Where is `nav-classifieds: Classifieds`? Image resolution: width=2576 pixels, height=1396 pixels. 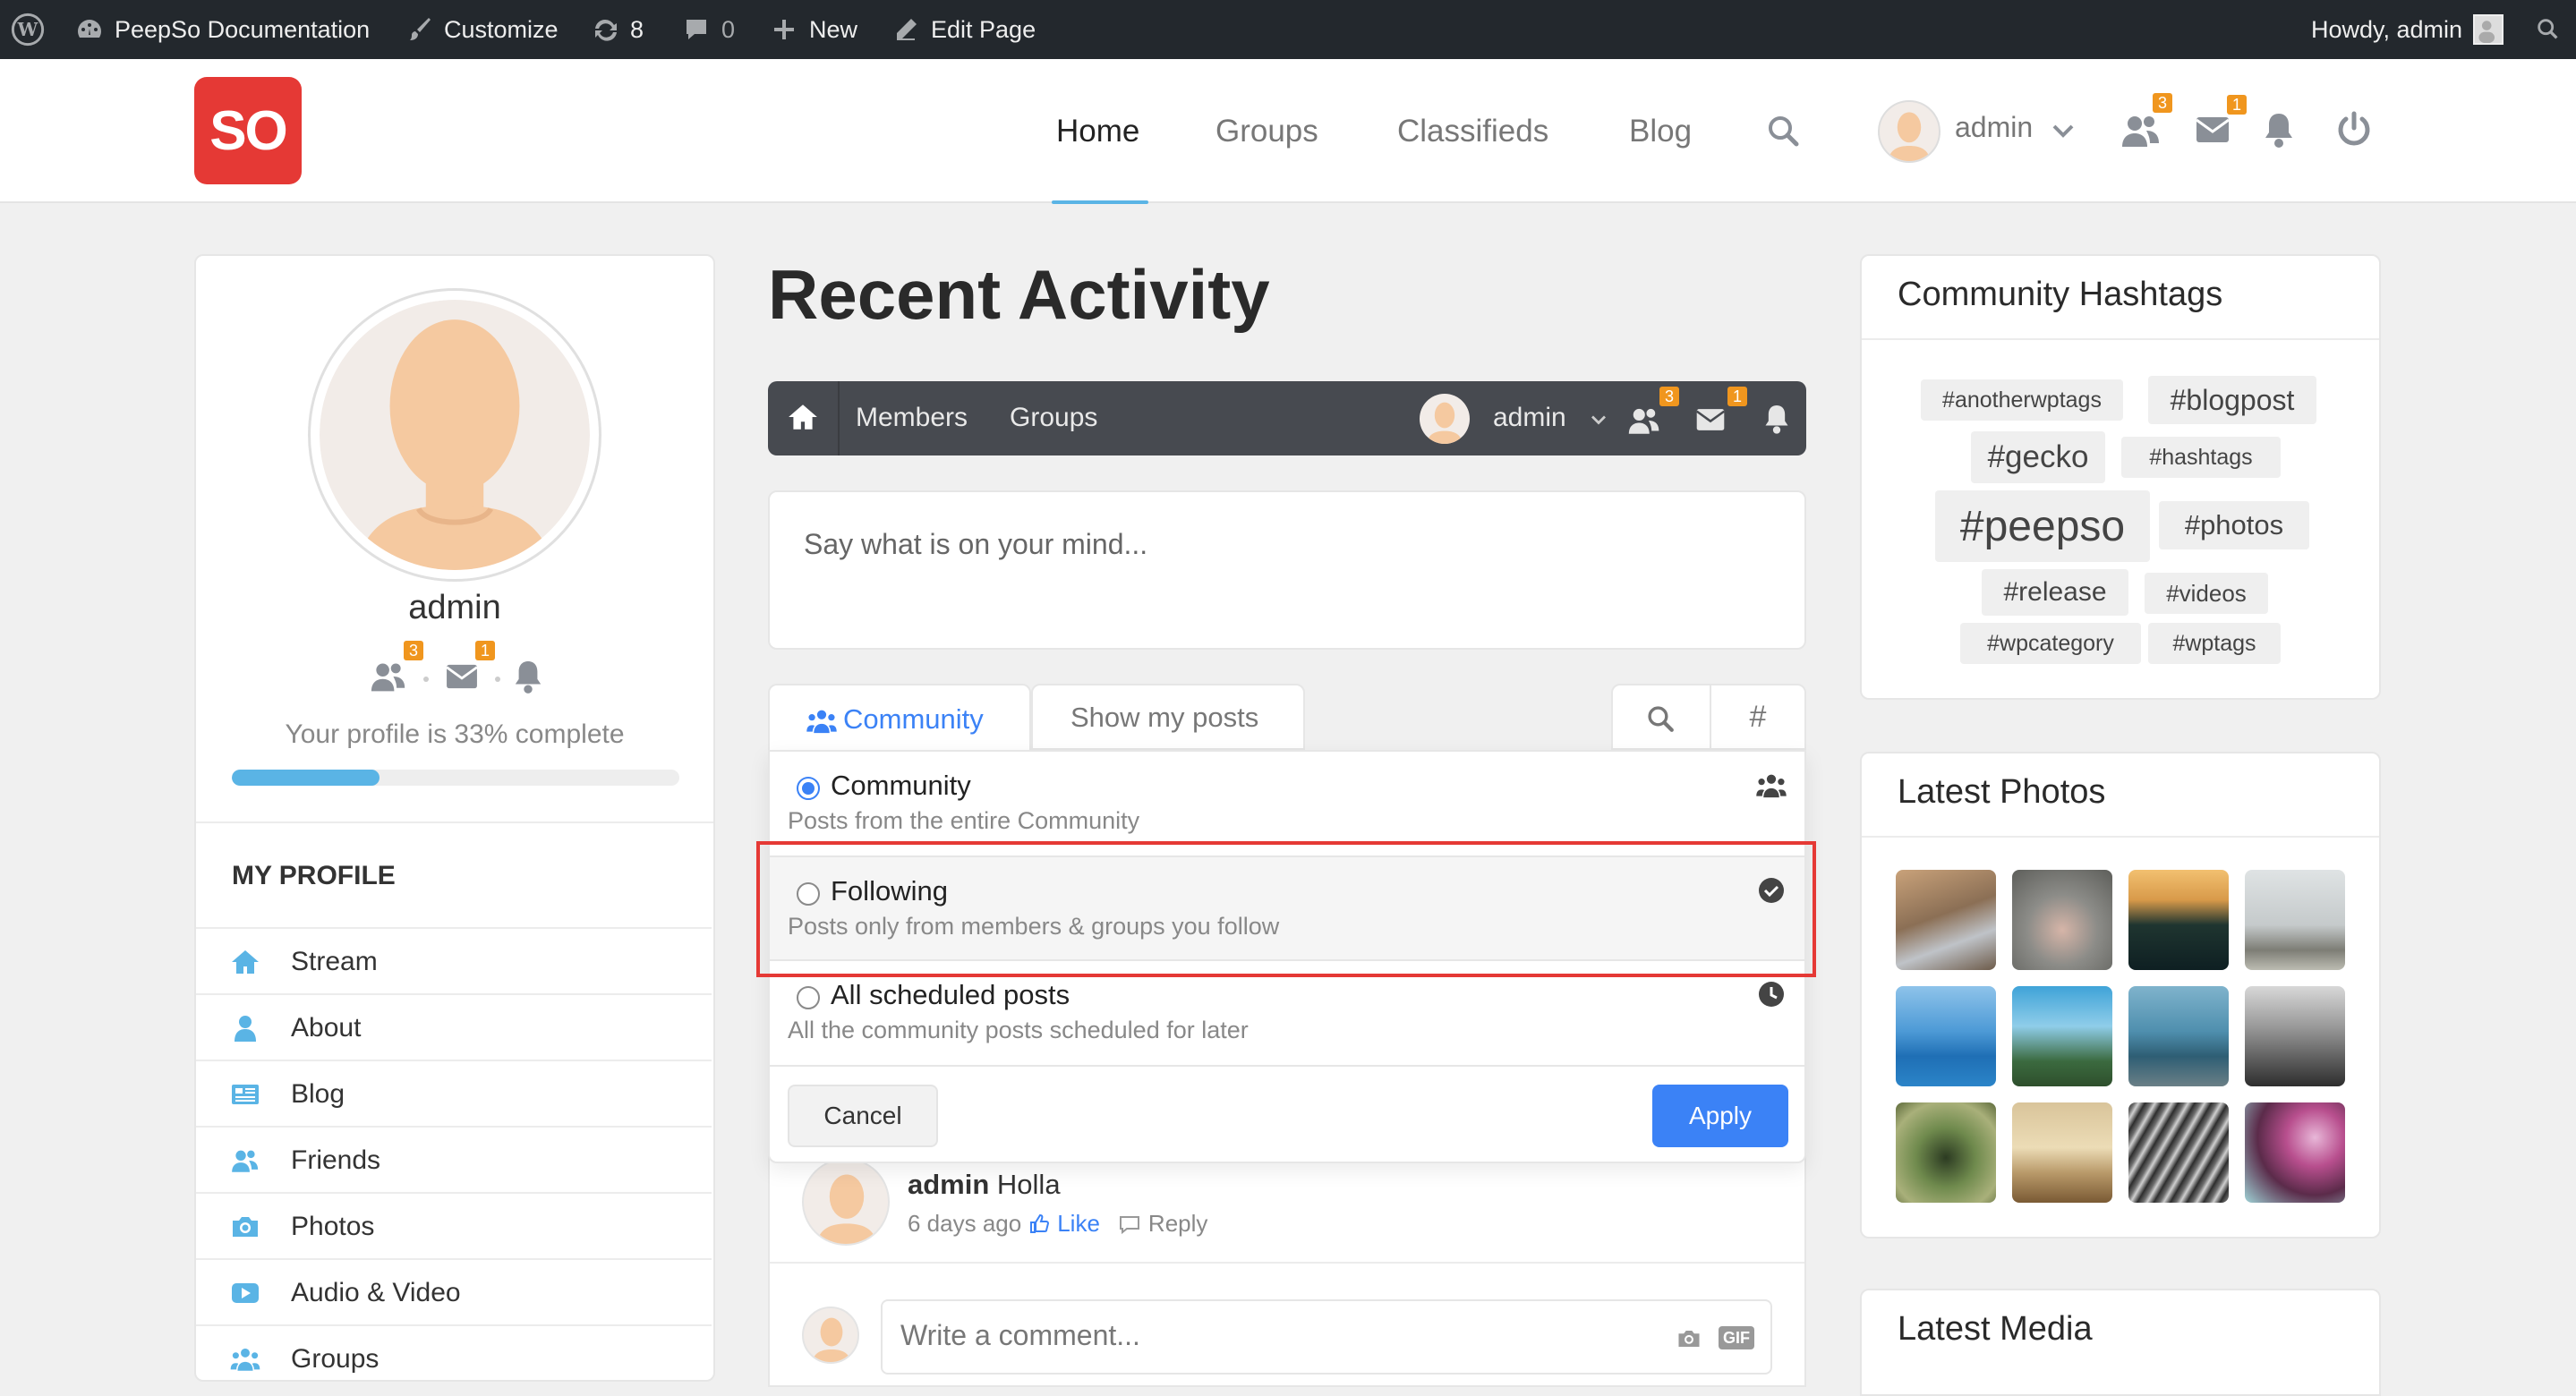 nav-classifieds: Classifieds is located at coordinates (1472, 131).